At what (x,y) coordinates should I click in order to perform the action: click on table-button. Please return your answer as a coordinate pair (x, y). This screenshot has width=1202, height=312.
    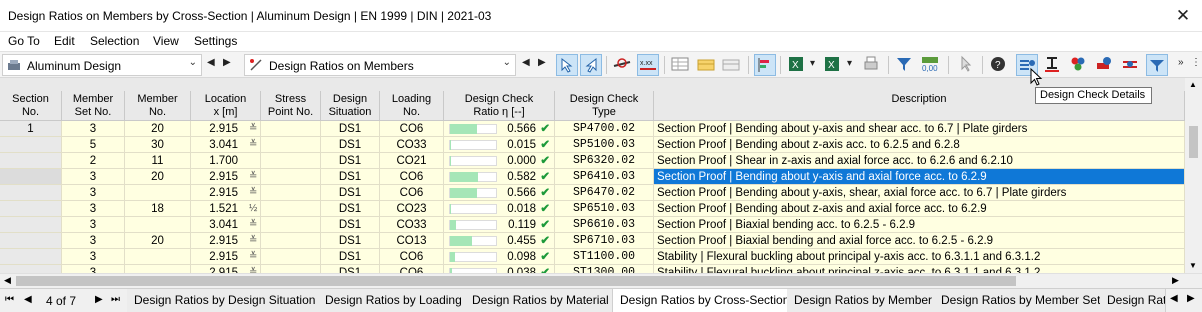
    Looking at the image, I should click on (681, 65).